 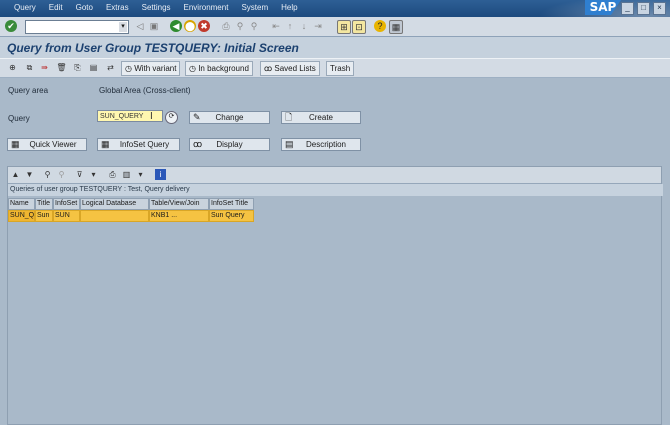 What do you see at coordinates (171, 117) in the screenshot?
I see `value-help-icon: ⟳` at bounding box center [171, 117].